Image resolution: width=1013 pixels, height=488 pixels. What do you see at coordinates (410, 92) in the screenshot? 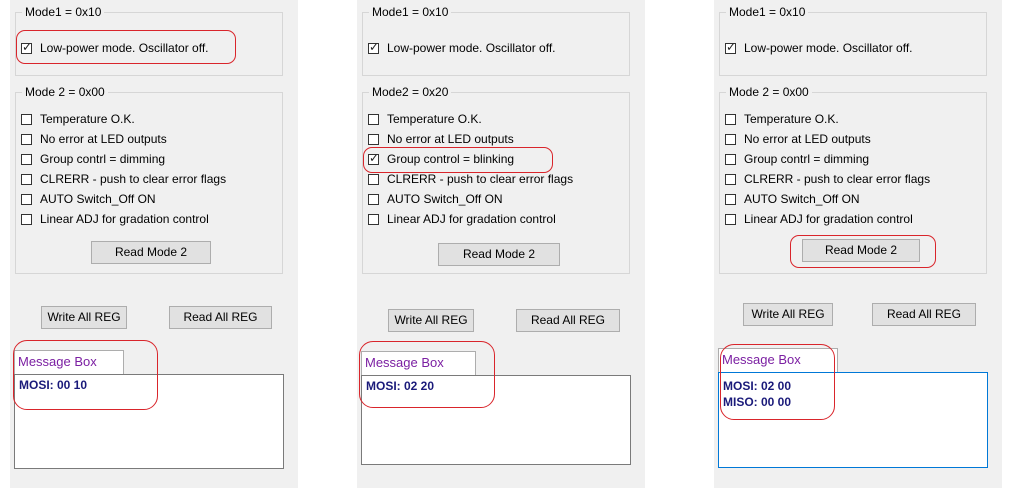
I see `mode2-title: Mode2 = 0x20` at bounding box center [410, 92].